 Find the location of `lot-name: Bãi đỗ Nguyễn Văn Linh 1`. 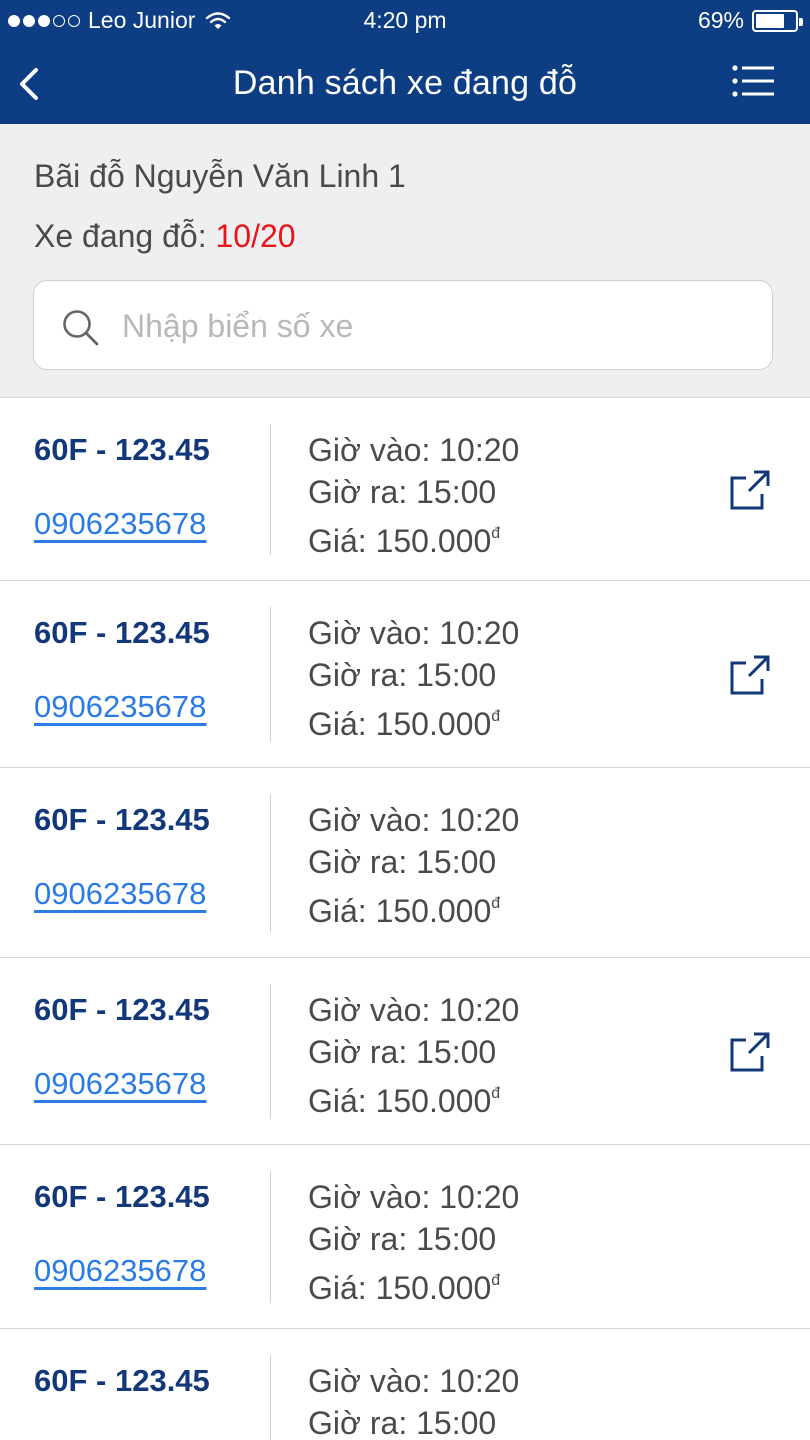

lot-name: Bãi đỗ Nguyễn Văn Linh 1 is located at coordinates (220, 176).